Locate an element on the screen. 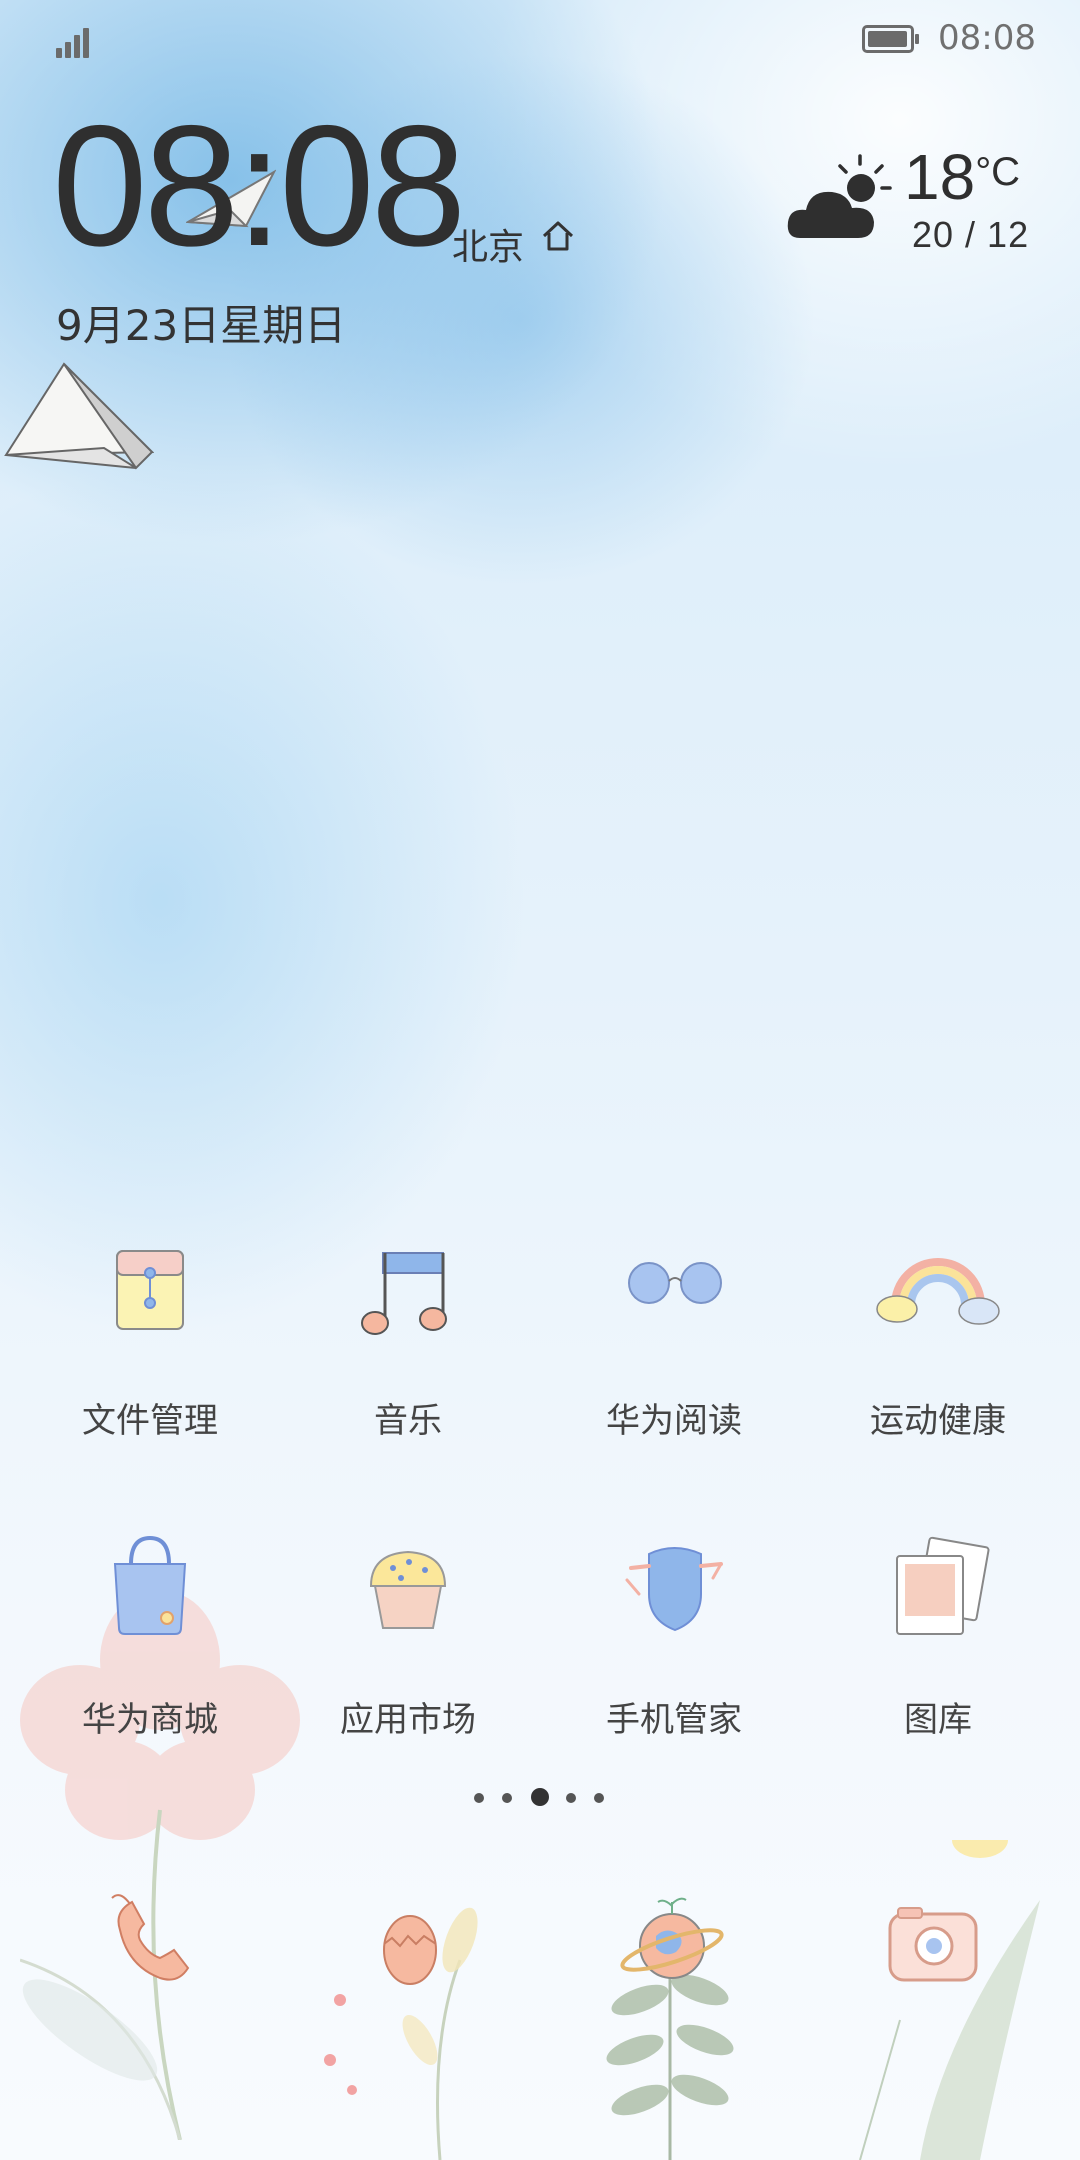  folder-icon is located at coordinates (150, 1290).